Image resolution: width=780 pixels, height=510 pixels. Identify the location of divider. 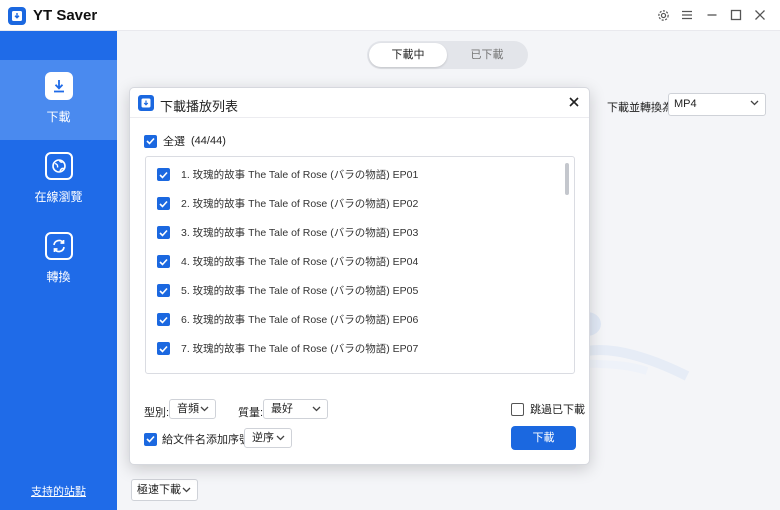
(359, 117).